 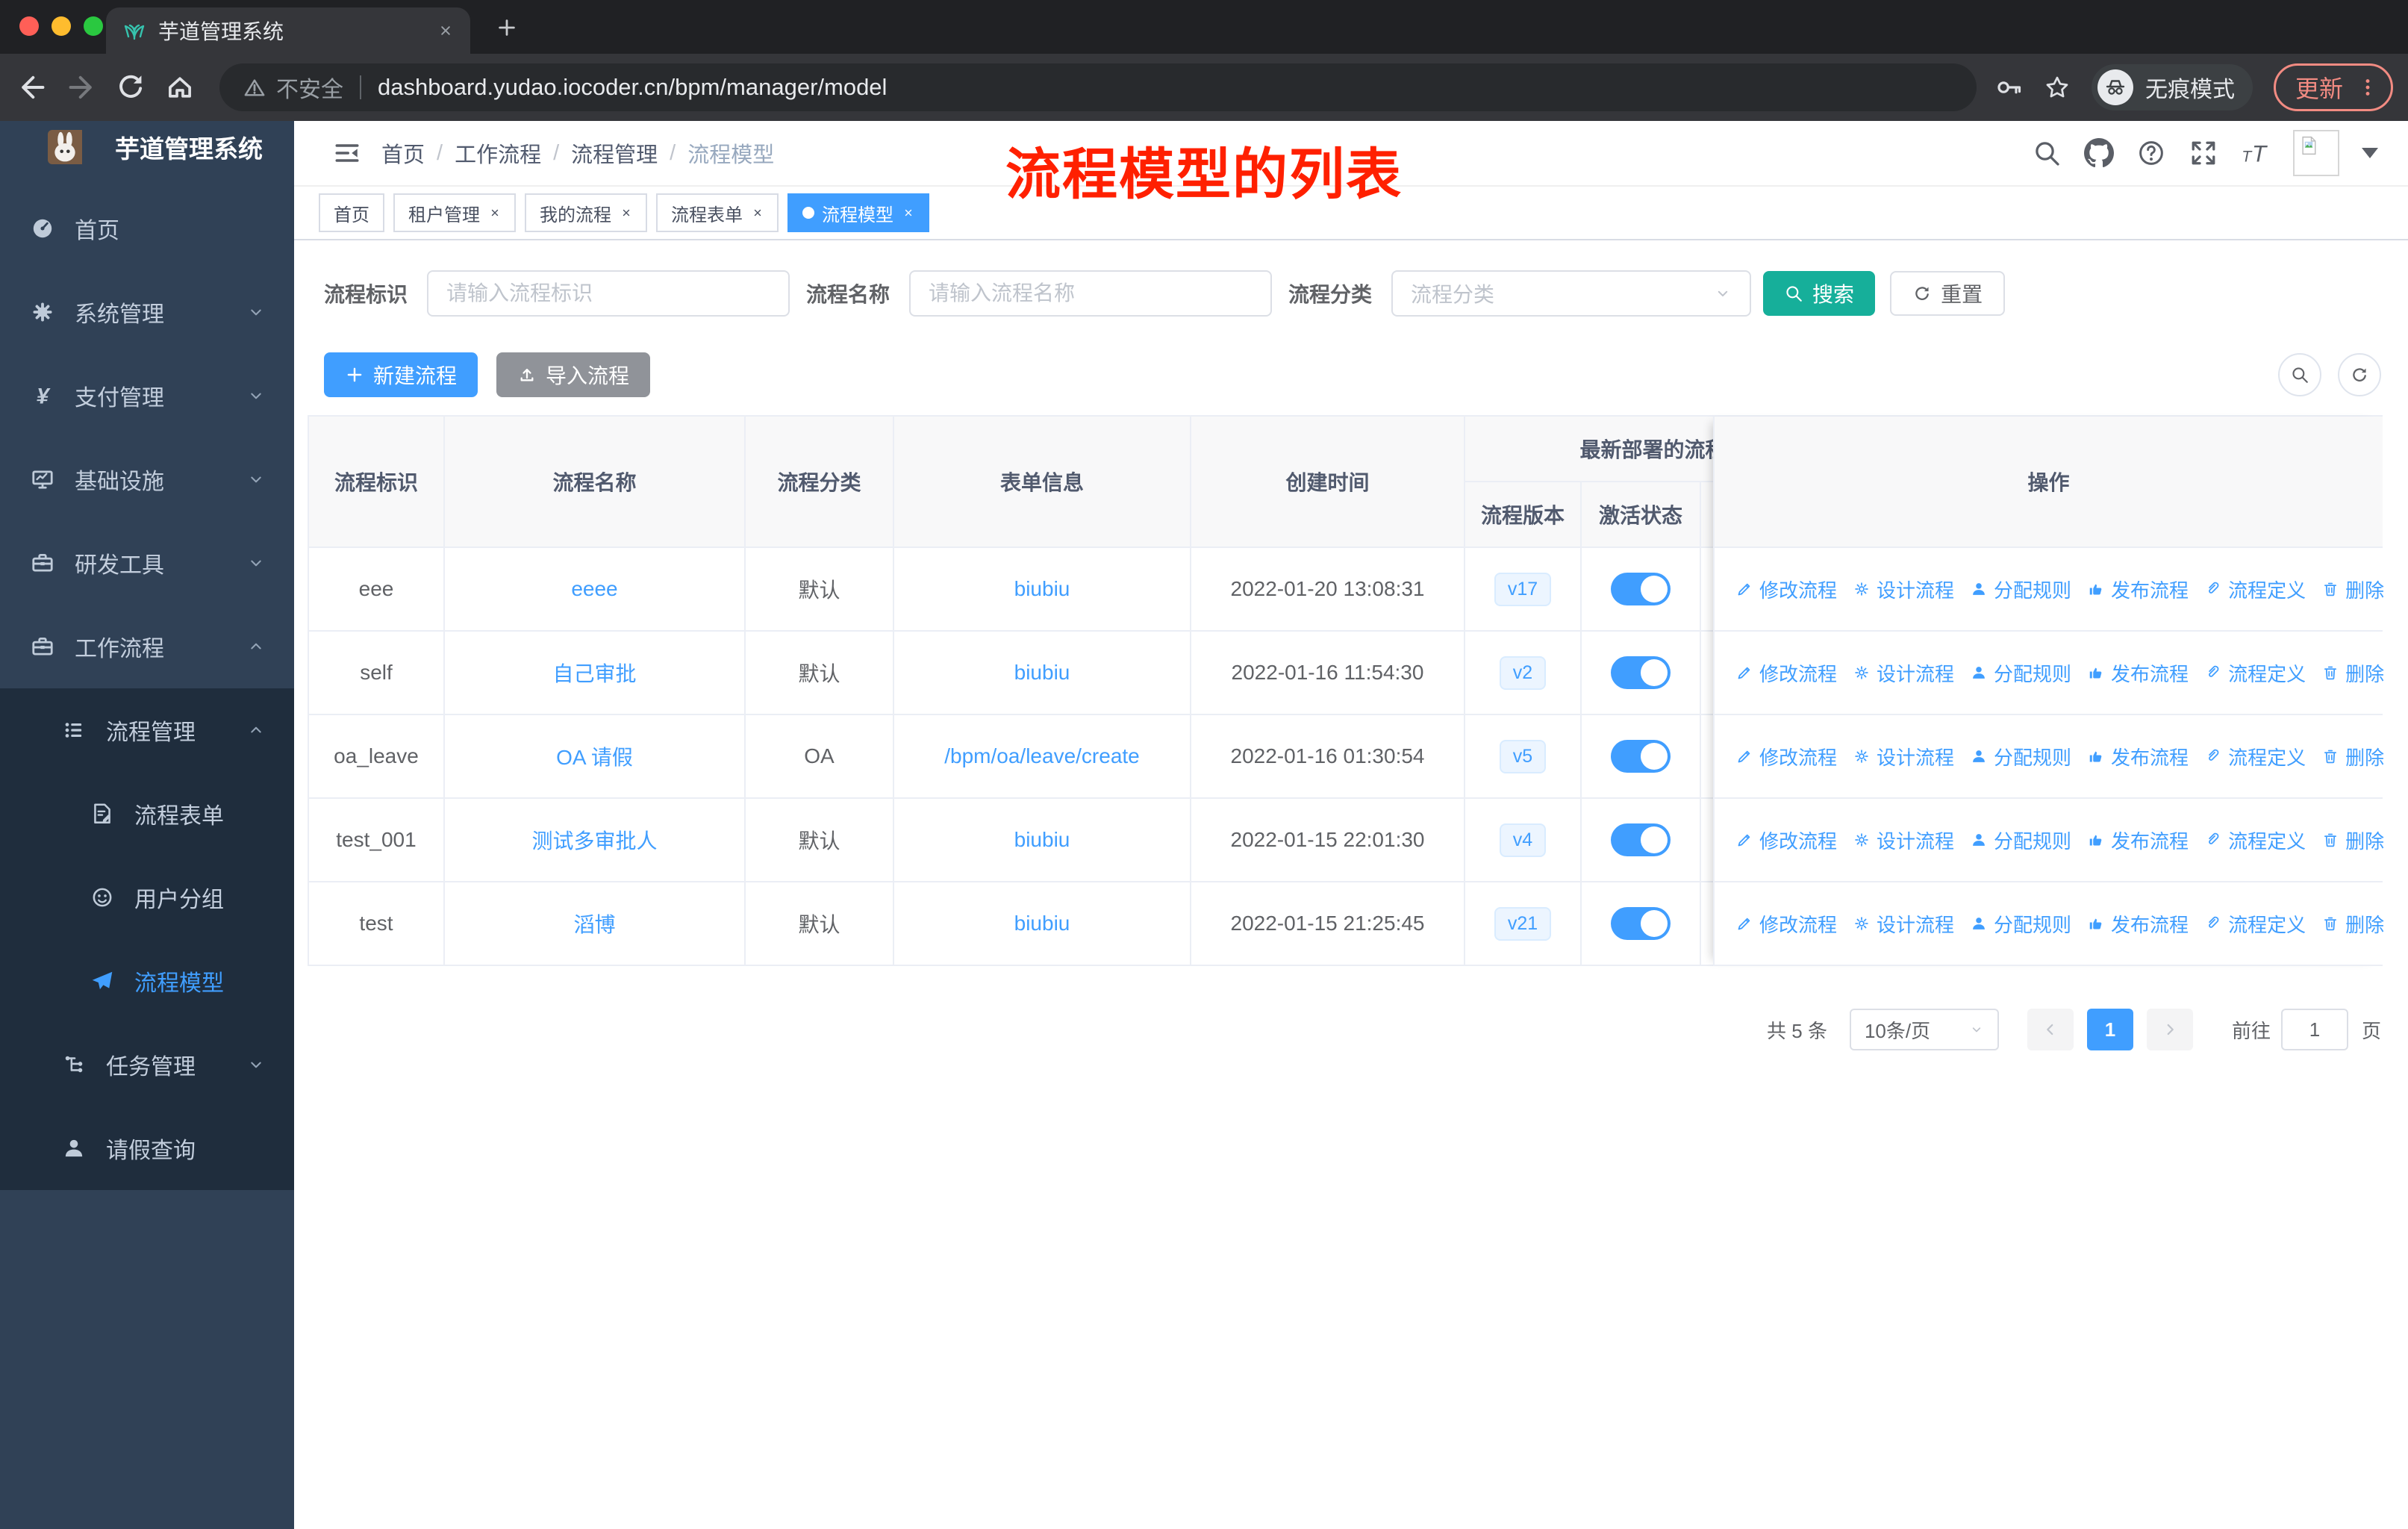 What do you see at coordinates (573, 375) in the screenshot?
I see `import-process-button: 导入流程` at bounding box center [573, 375].